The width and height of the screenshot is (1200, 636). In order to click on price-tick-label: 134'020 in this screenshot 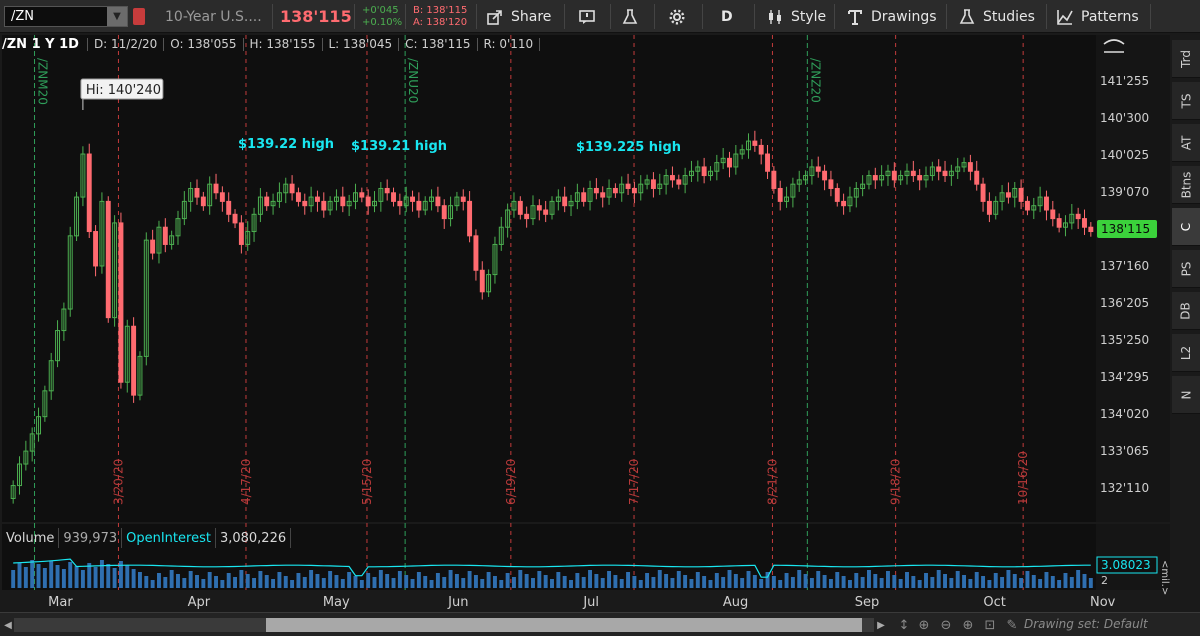, I will do `click(1124, 414)`.